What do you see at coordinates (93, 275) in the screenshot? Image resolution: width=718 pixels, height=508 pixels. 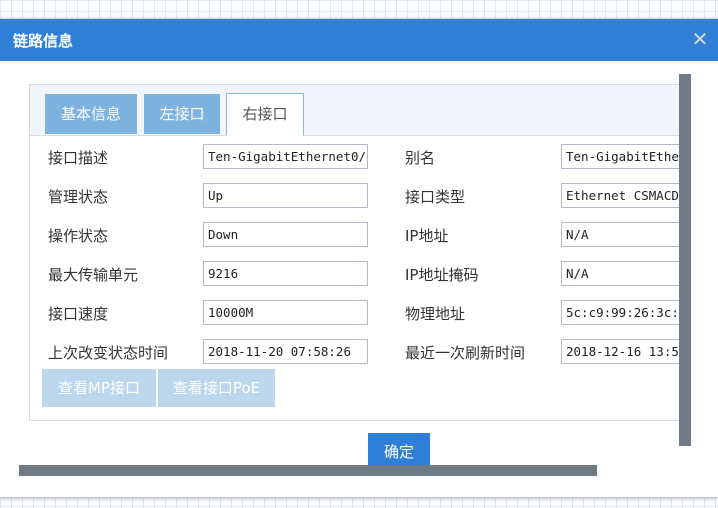 I see `label-mtu: 最大传输单元` at bounding box center [93, 275].